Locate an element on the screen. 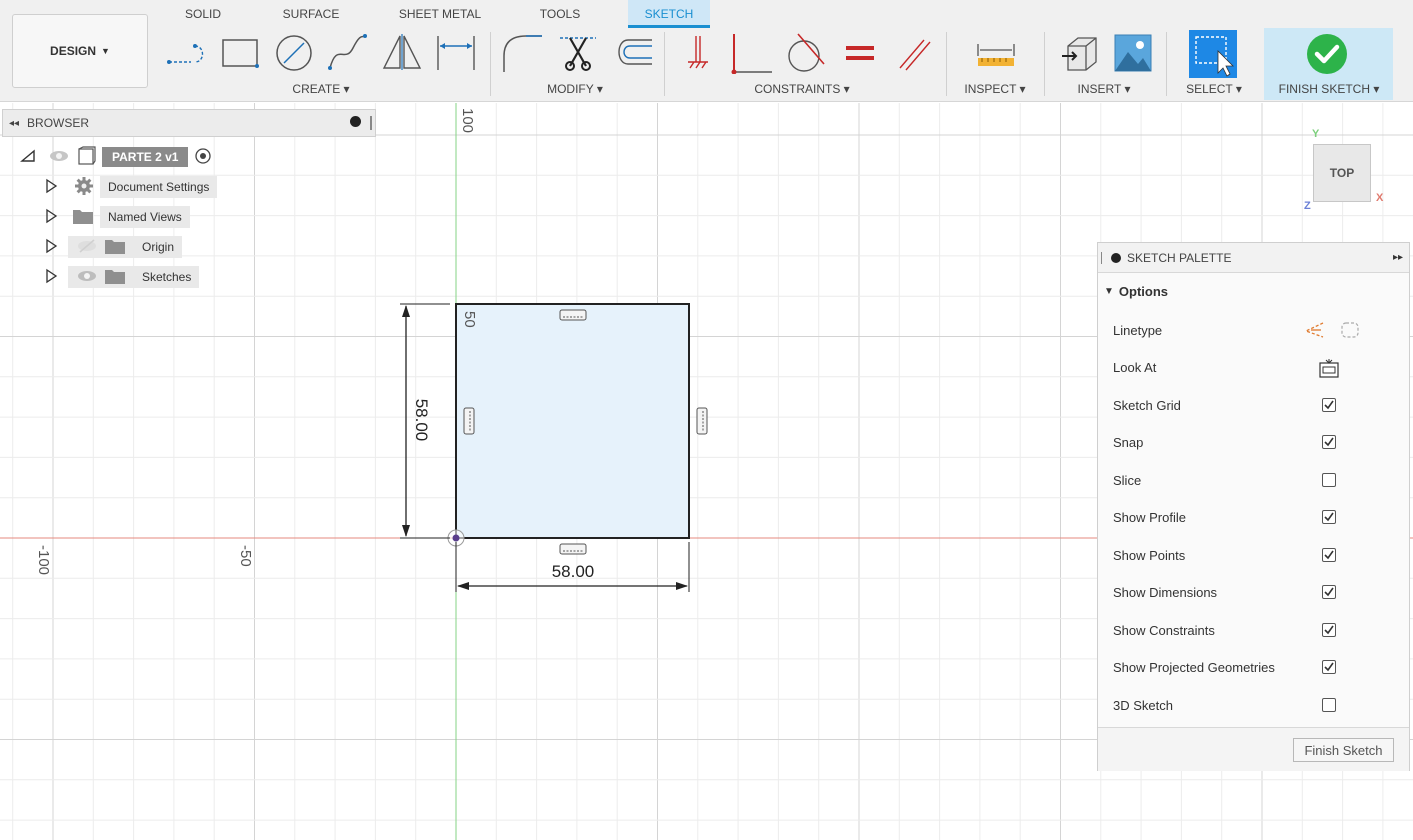 The width and height of the screenshot is (1413, 840). fix-icon is located at coordinates (698, 52).